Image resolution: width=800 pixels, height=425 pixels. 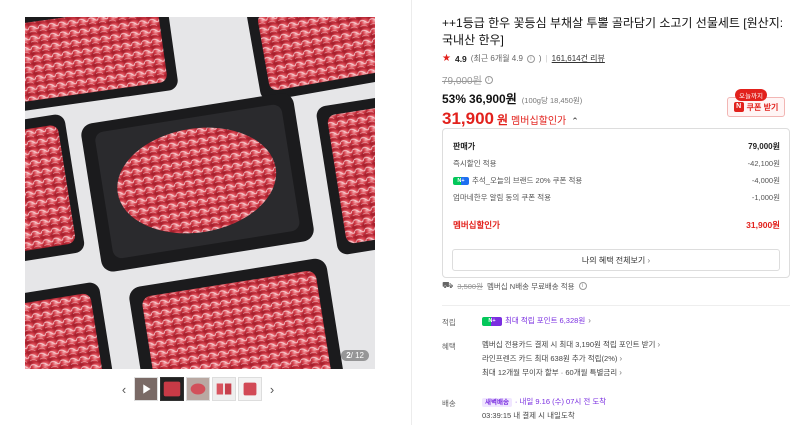 I want to click on benefit-item: 최대 12개월 무이자 할부 · 60개월 특별금리 ›, so click(x=571, y=373).